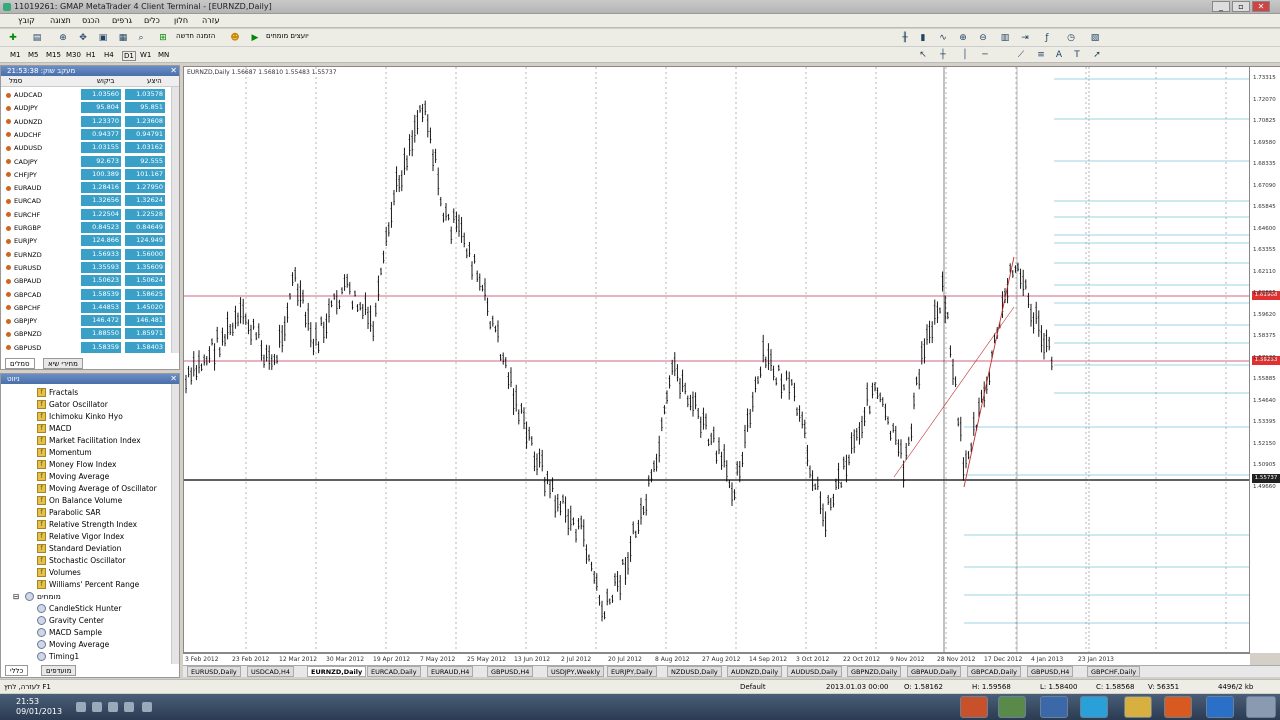 The width and height of the screenshot is (1280, 720). What do you see at coordinates (1071, 38) in the screenshot?
I see `periods-icon: ◷` at bounding box center [1071, 38].